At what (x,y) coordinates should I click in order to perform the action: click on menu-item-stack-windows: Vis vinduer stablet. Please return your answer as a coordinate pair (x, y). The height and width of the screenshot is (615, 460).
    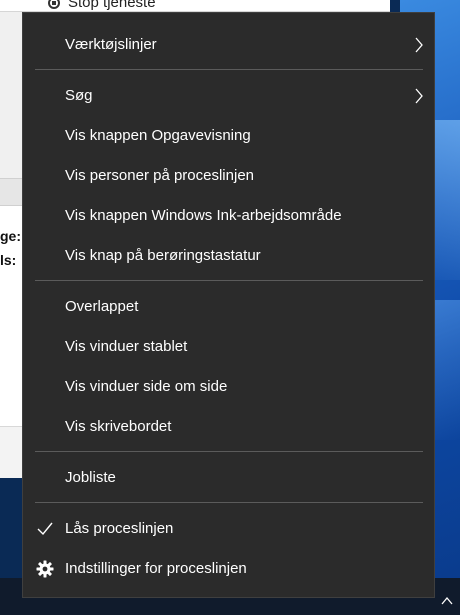
    Looking at the image, I should click on (229, 347).